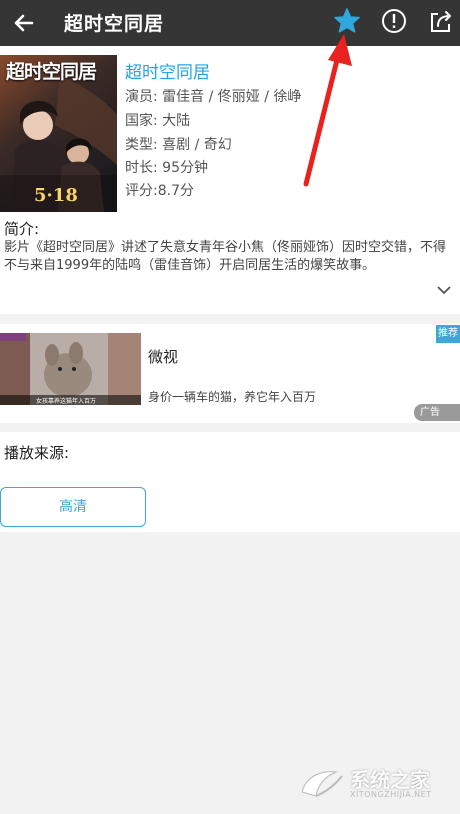 The image size is (460, 814). Describe the element at coordinates (167, 73) in the screenshot. I see `movie-title: 超时空同居` at that location.